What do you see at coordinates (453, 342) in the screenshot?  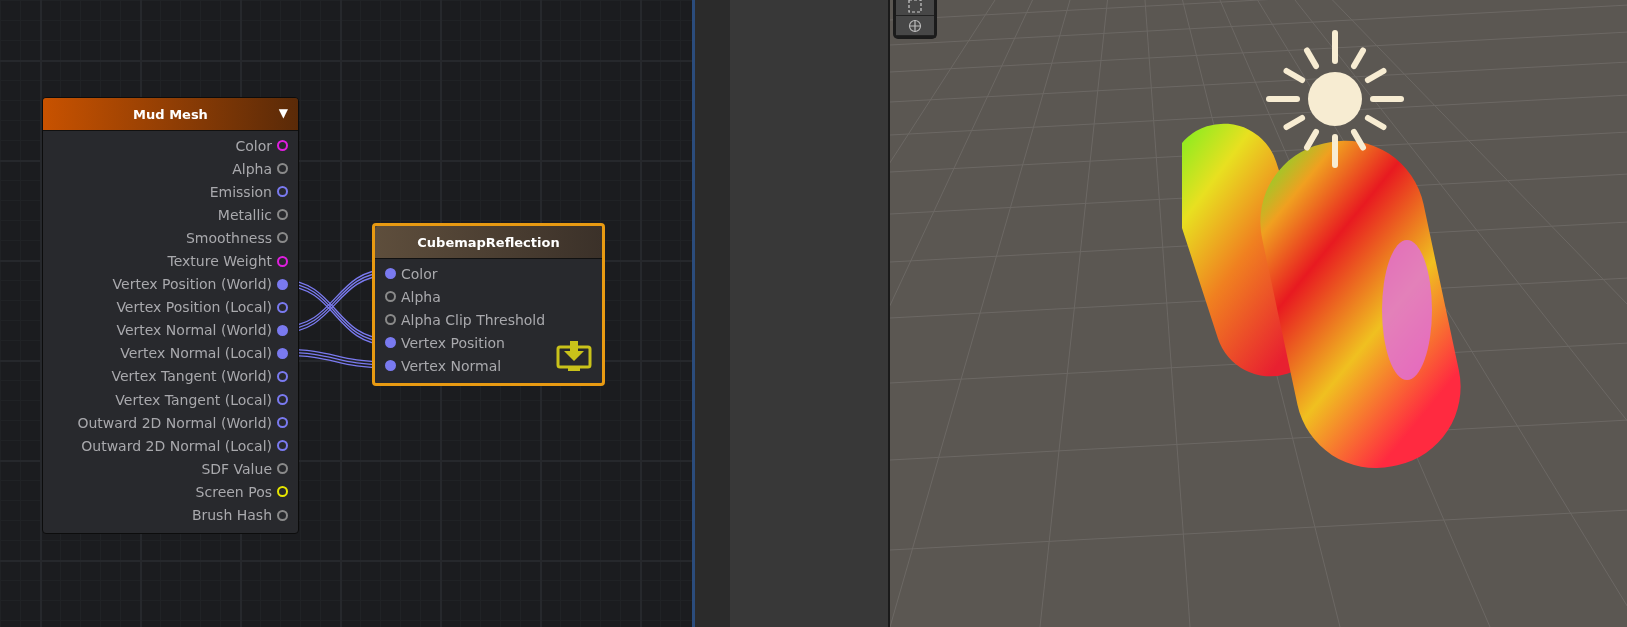 I see `port-label: Vertex Position` at bounding box center [453, 342].